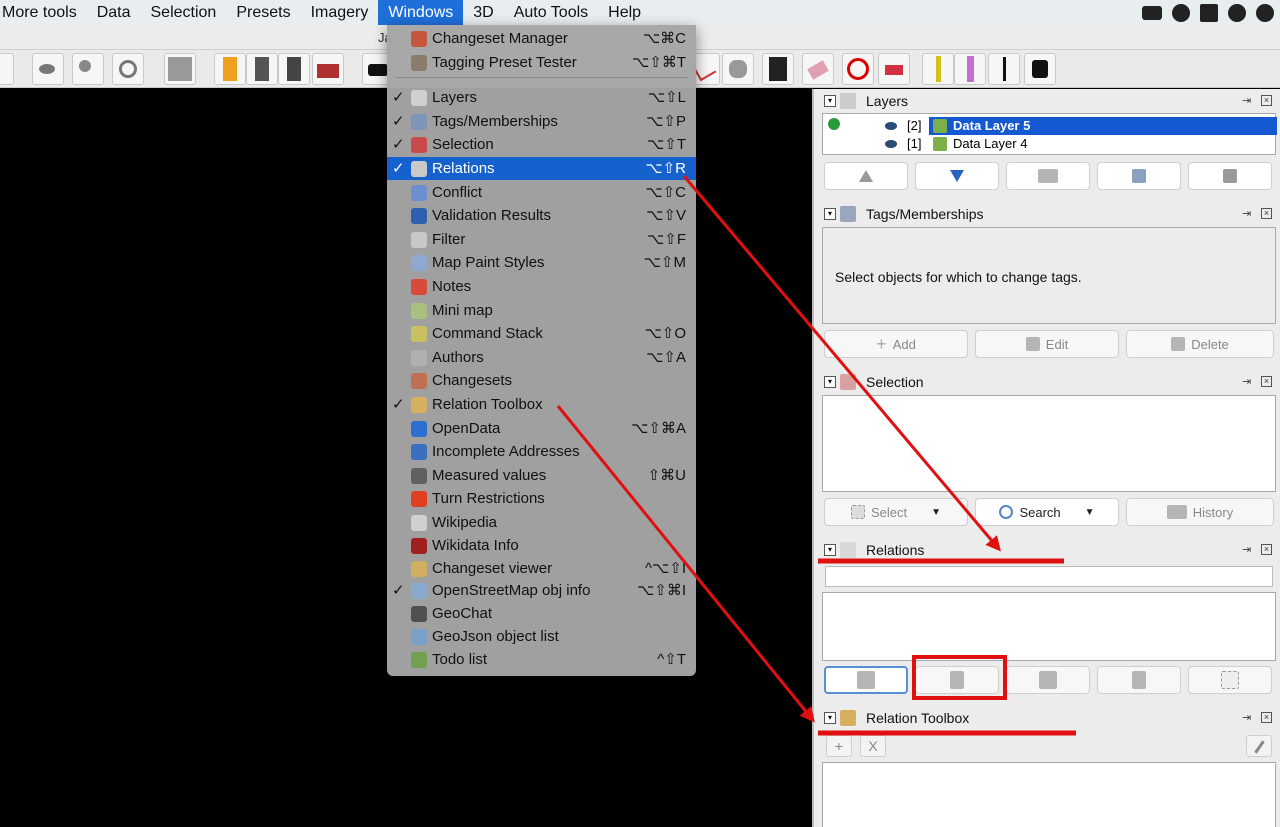  I want to click on add-member-button: +, so click(839, 746).